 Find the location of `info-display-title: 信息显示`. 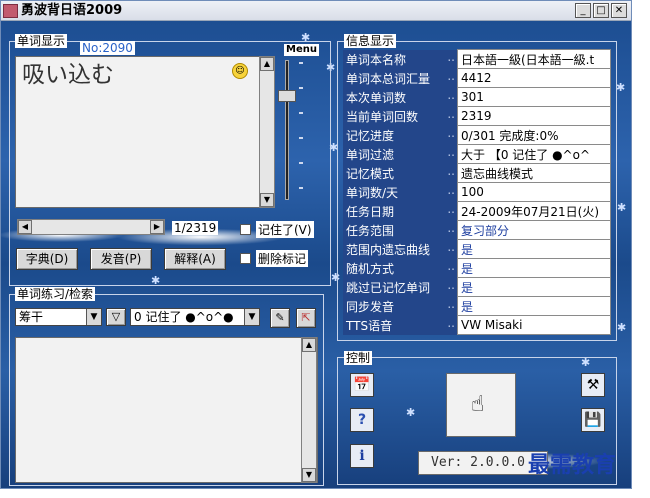

info-display-title: 信息显示 is located at coordinates (370, 41).